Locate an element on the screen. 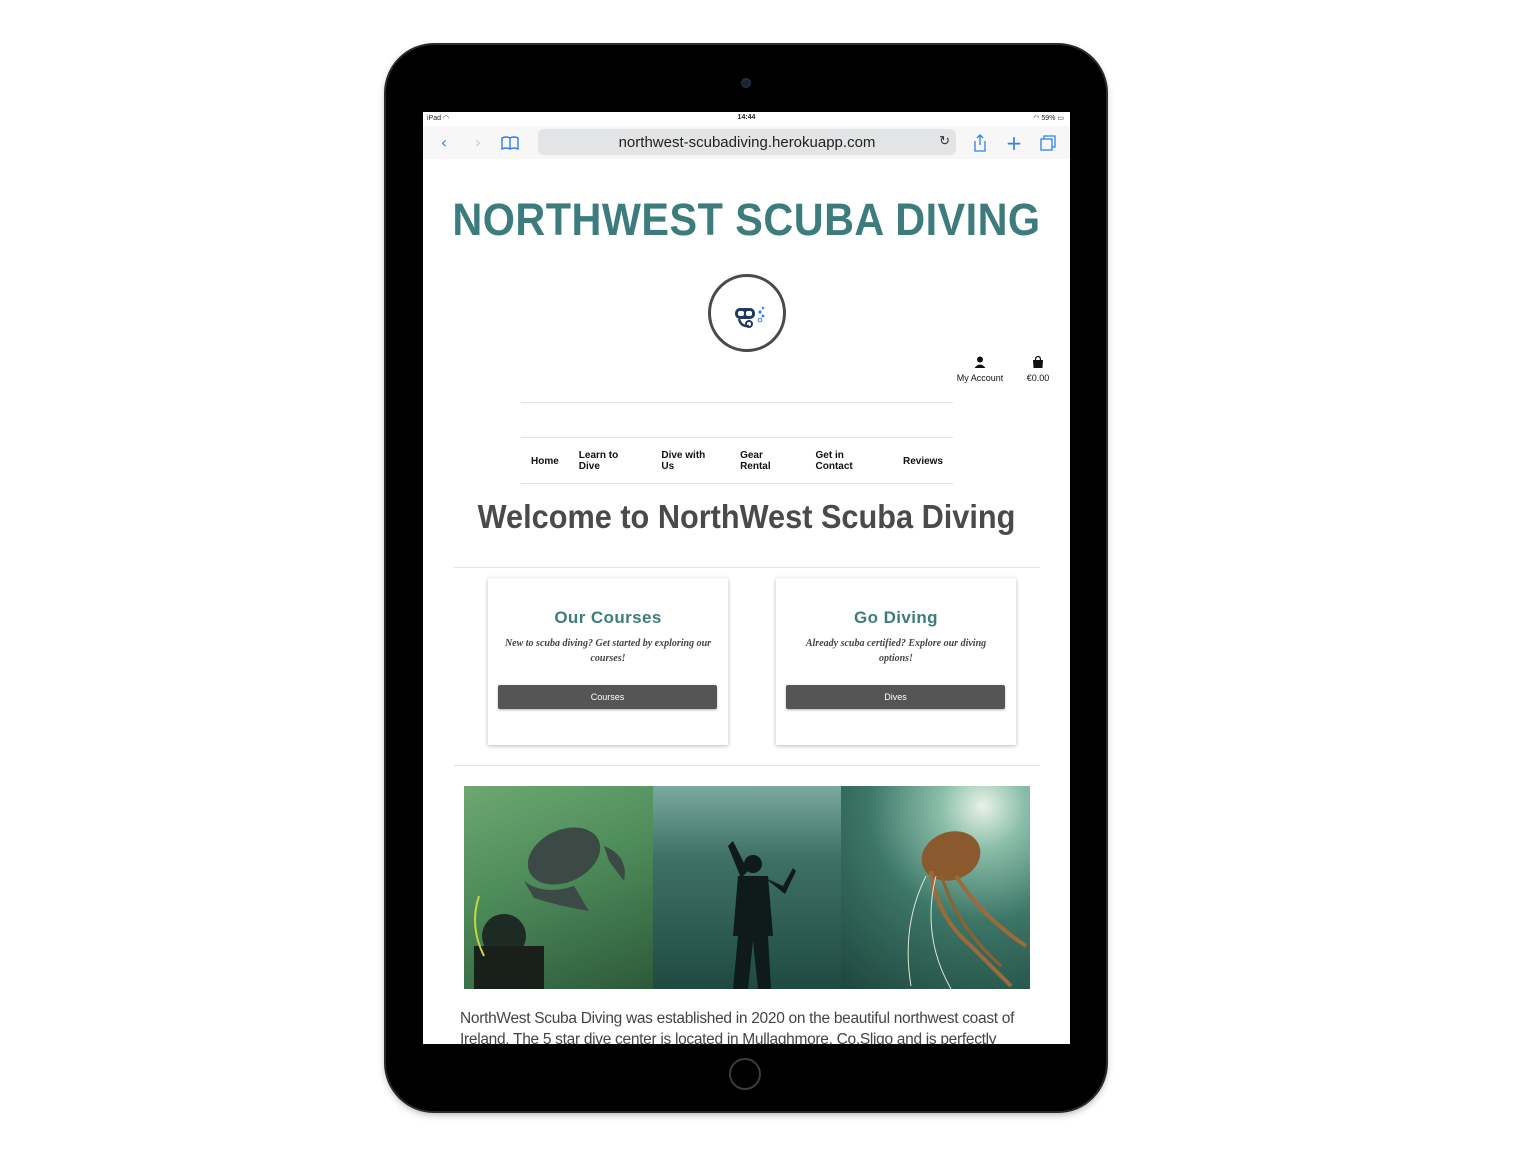 The image size is (1519, 1168). new-tab-icon: + is located at coordinates (1014, 142).